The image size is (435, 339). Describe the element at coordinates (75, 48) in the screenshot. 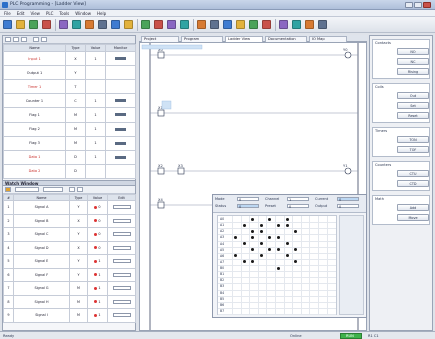

I see `col-type: Type` at that location.